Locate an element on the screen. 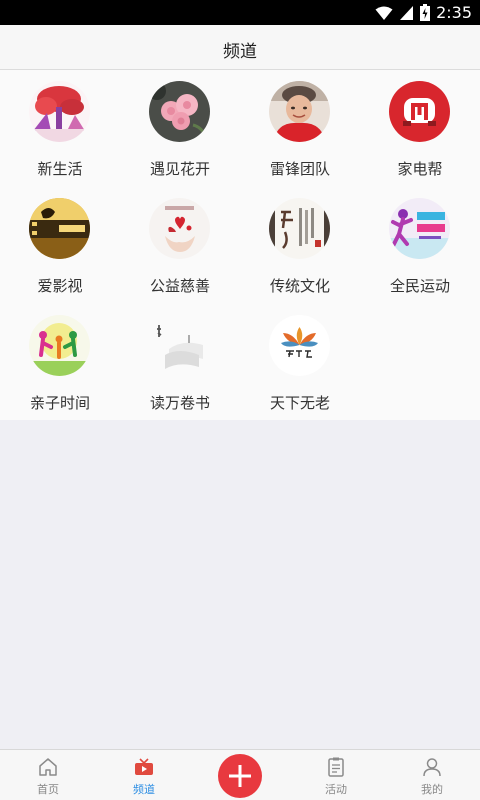 This screenshot has width=480, height=800. channel-item: 天下无老 is located at coordinates (300, 362).